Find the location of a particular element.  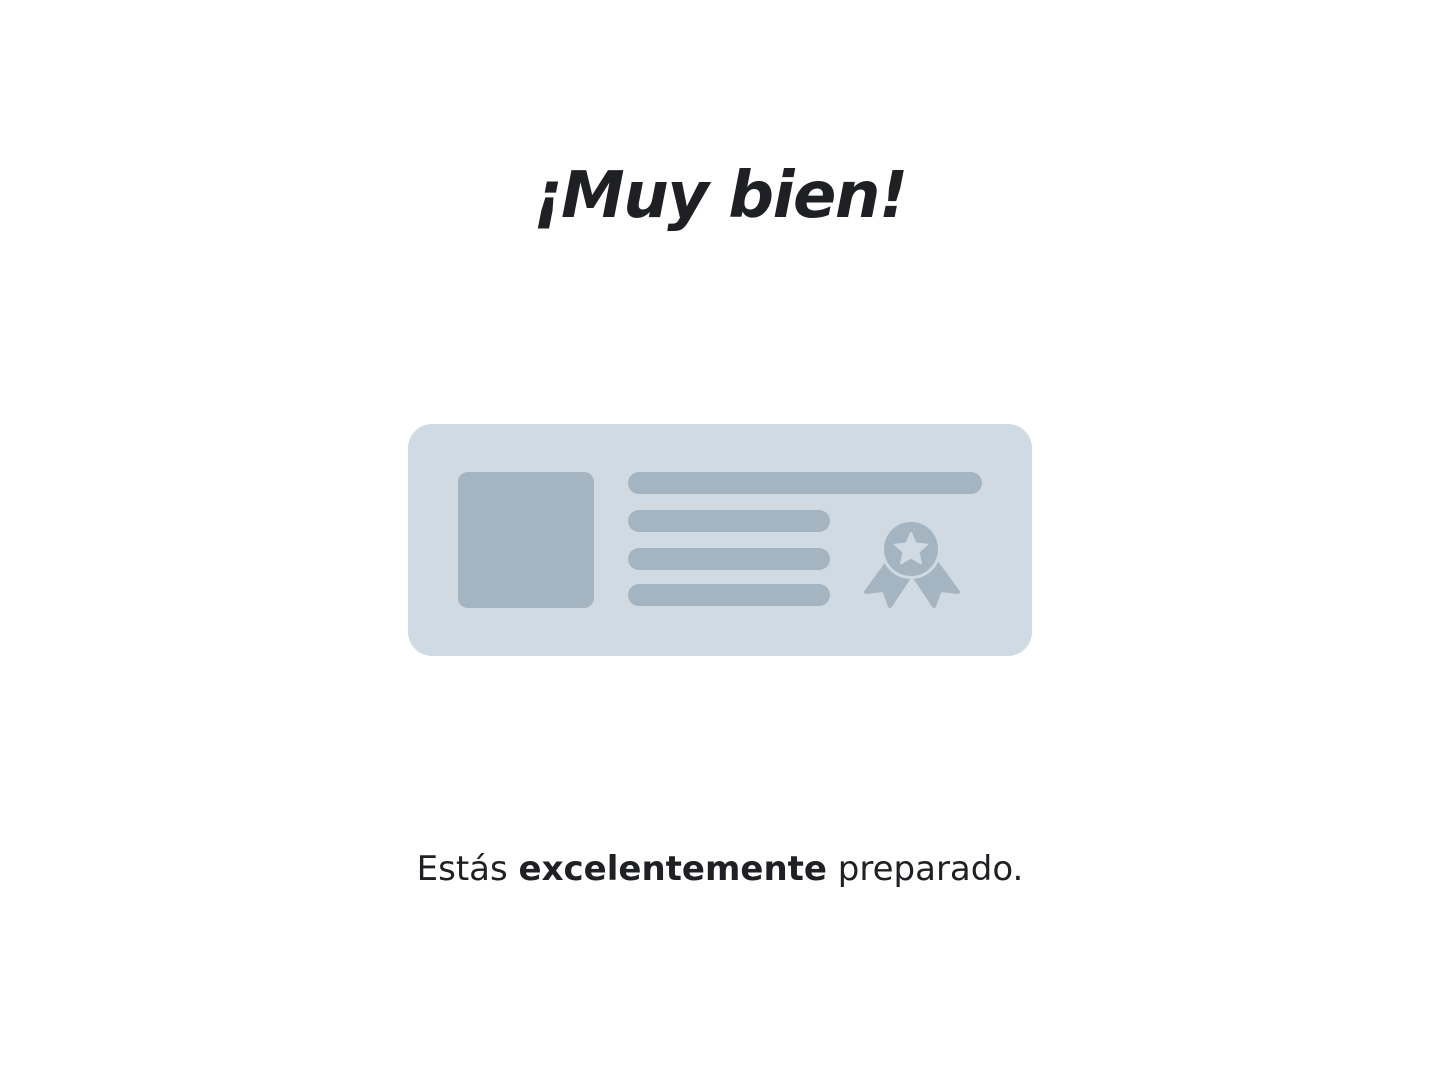

result-message: Estás excelentemente preparado. is located at coordinates (720, 869).